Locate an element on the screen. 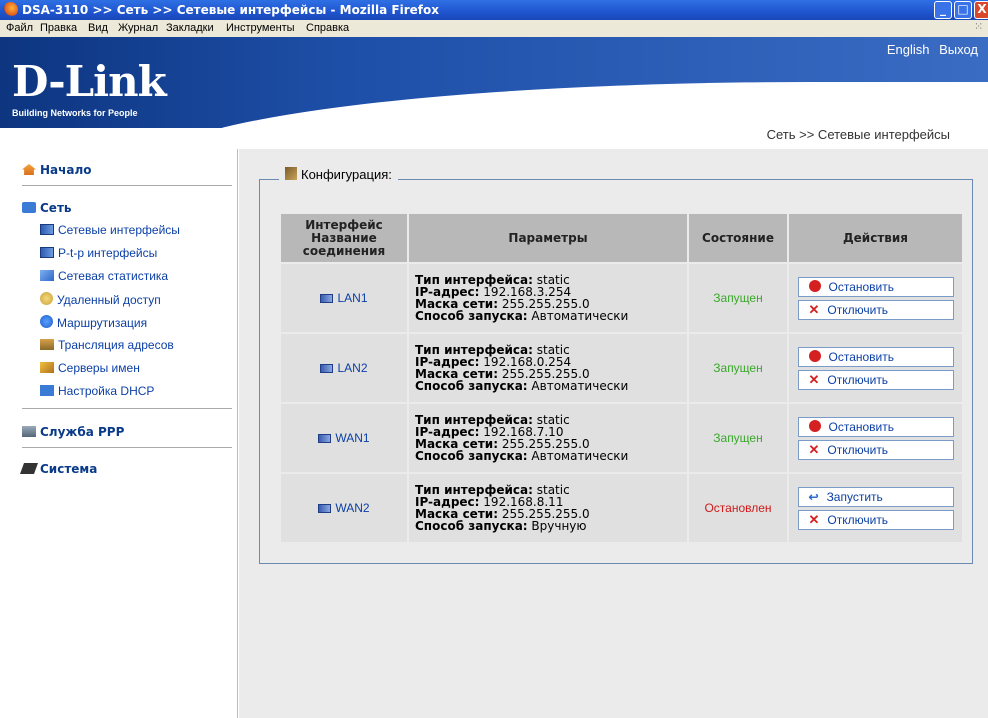 The height and width of the screenshot is (718, 988). logout-link: Выход is located at coordinates (958, 49).